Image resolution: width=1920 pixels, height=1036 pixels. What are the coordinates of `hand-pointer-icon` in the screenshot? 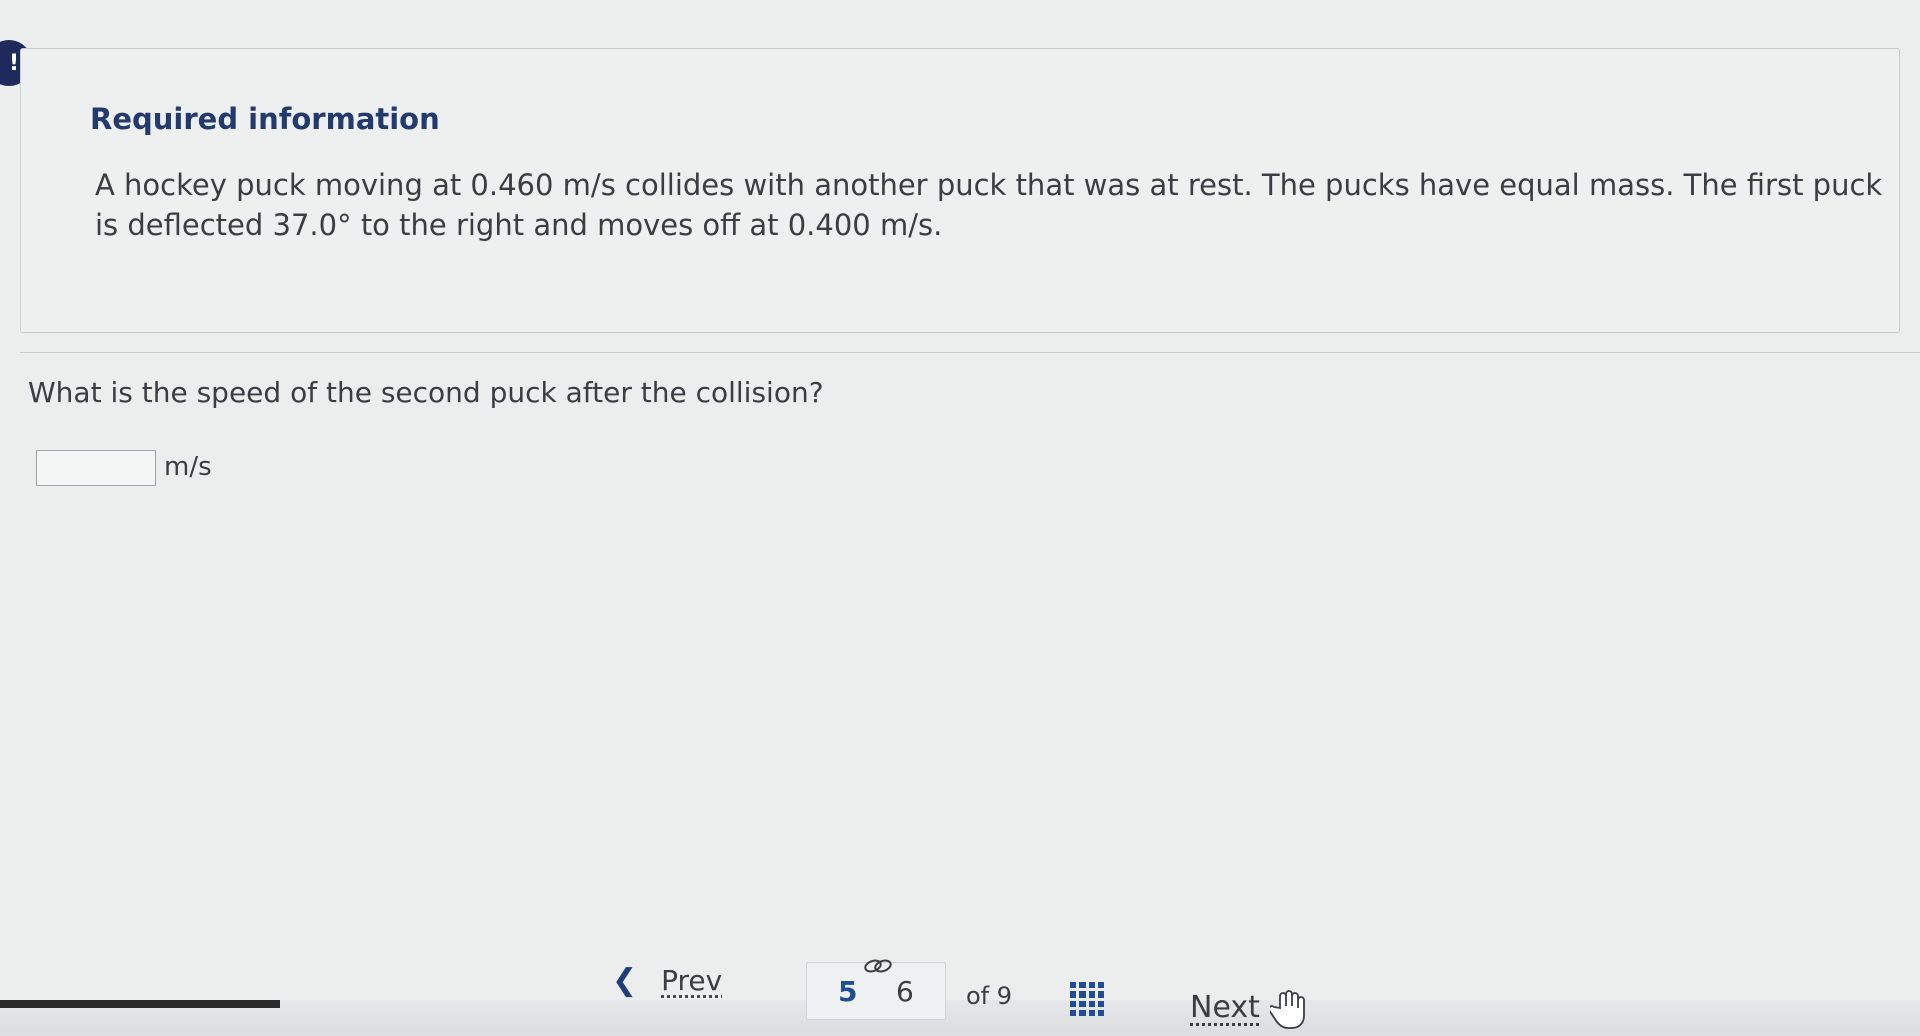 It's located at (1287, 1009).